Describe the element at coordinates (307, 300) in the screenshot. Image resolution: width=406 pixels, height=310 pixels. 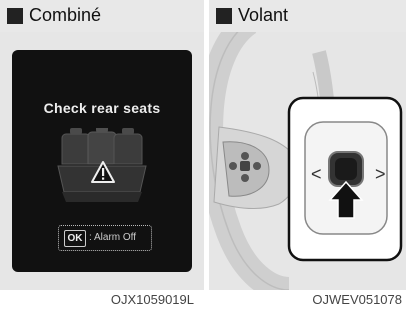
I see `figure-code: OJWEV051078` at that location.